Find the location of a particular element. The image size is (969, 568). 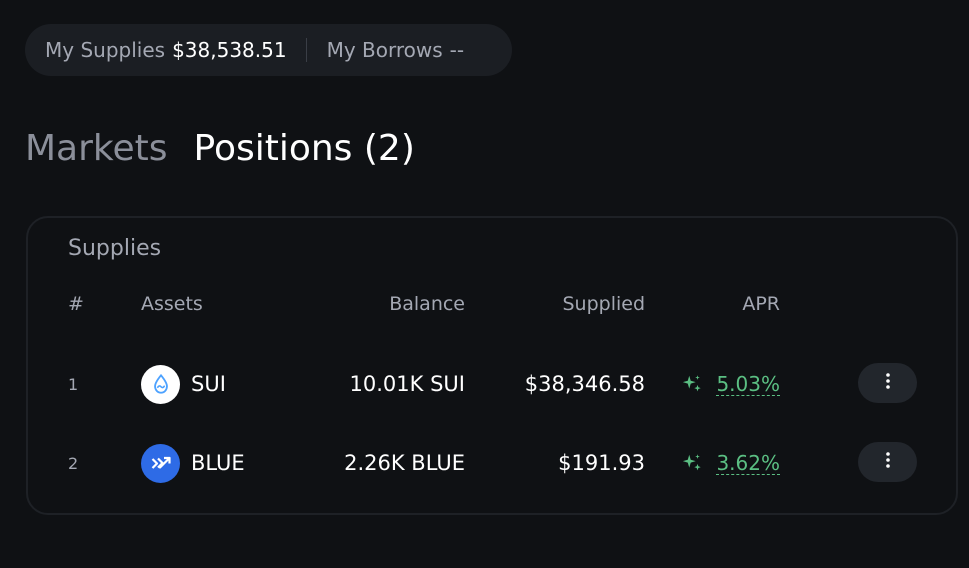

page-tabs: Markets Positions (2) is located at coordinates (220, 148).